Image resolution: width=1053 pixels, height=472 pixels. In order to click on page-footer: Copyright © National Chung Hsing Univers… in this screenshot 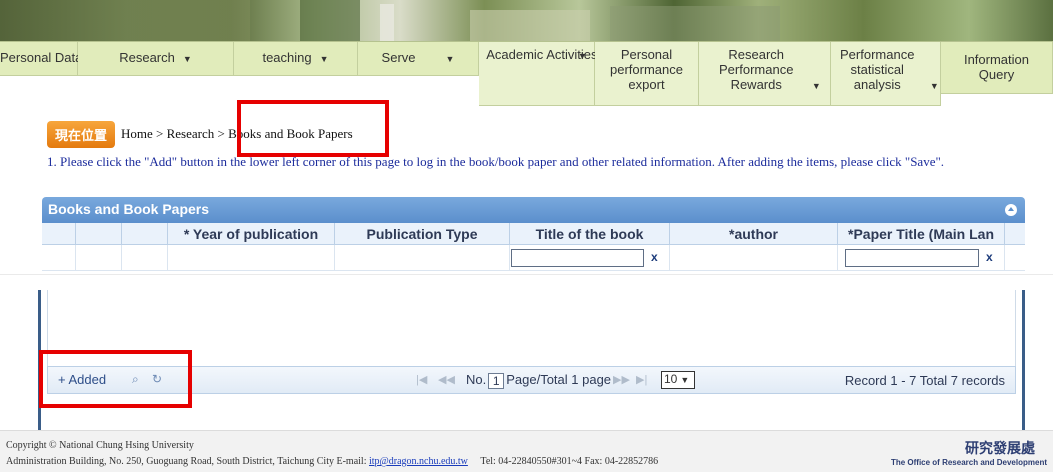, I will do `click(526, 451)`.